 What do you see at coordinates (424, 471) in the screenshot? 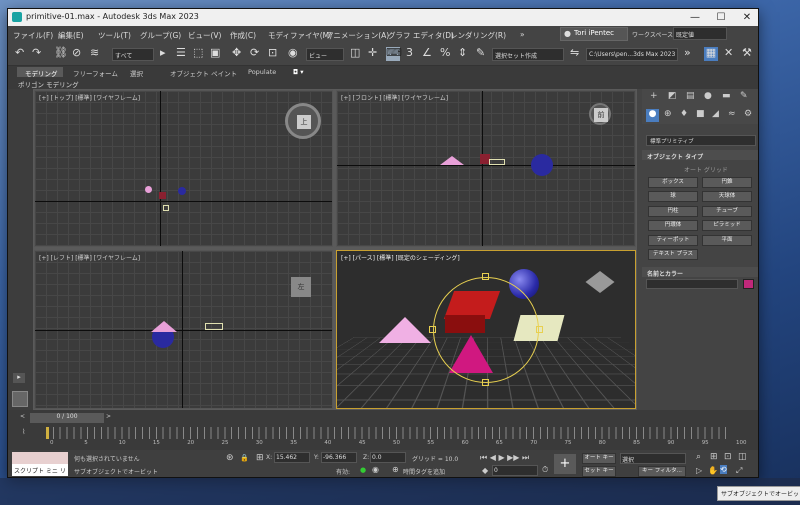
I see `add-time-tag: 時間タグを追加` at bounding box center [424, 471].